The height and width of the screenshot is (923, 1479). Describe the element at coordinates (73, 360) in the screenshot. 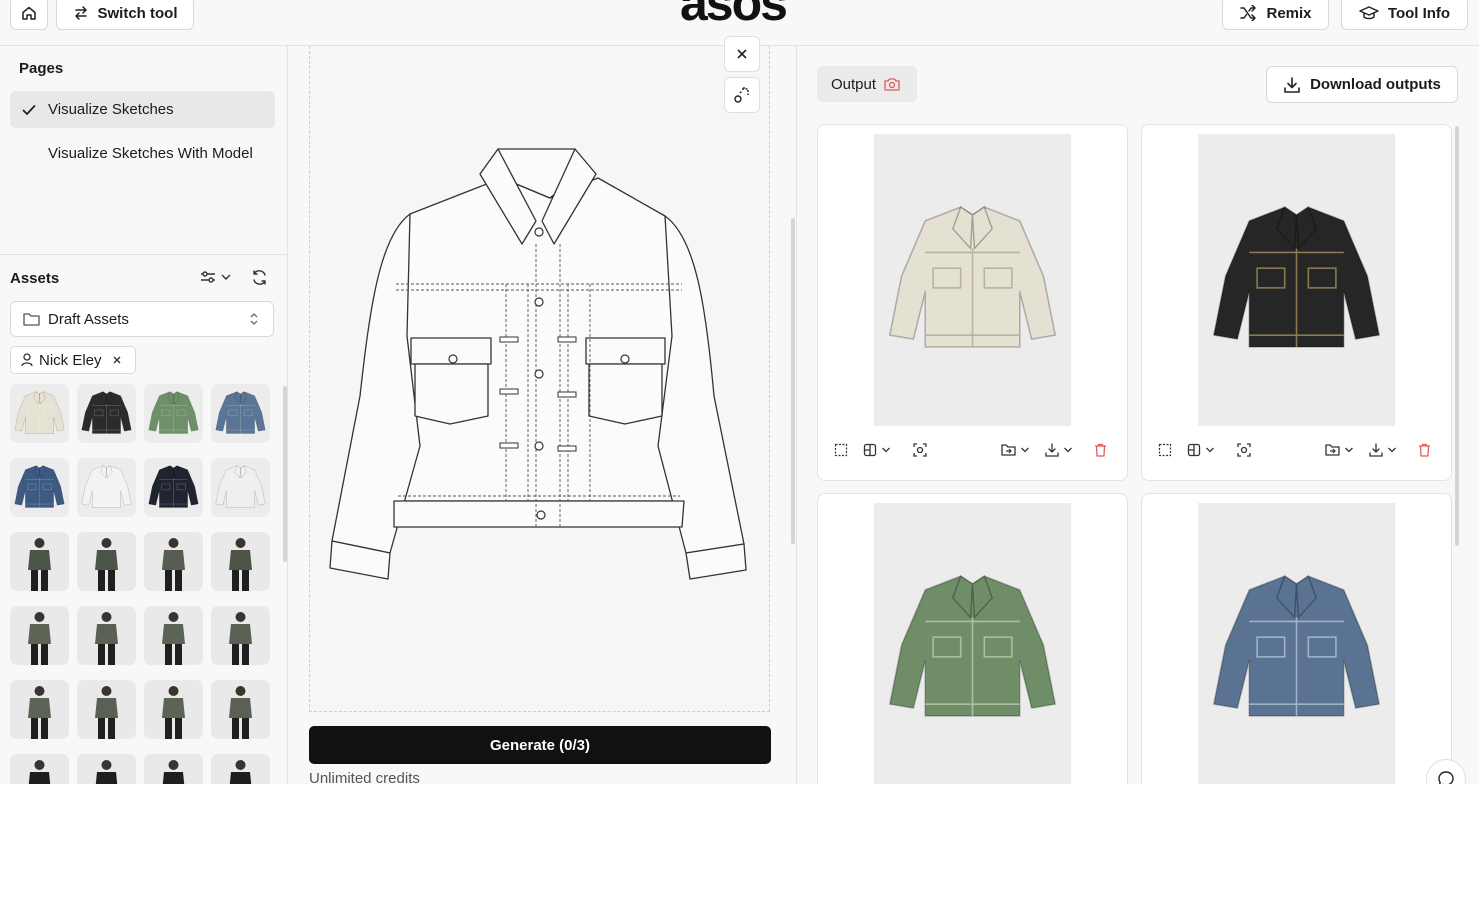

I see `user-filter-chip: Nick Eley` at that location.